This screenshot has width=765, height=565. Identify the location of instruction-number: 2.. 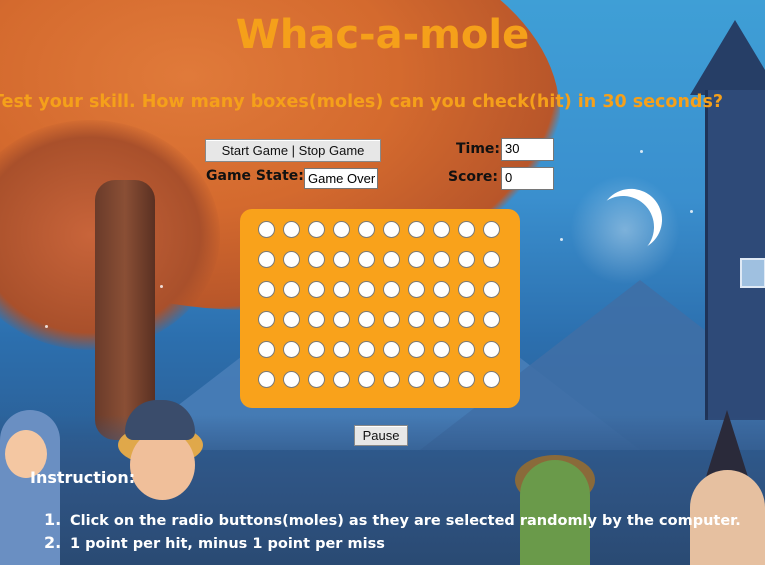
(53, 542).